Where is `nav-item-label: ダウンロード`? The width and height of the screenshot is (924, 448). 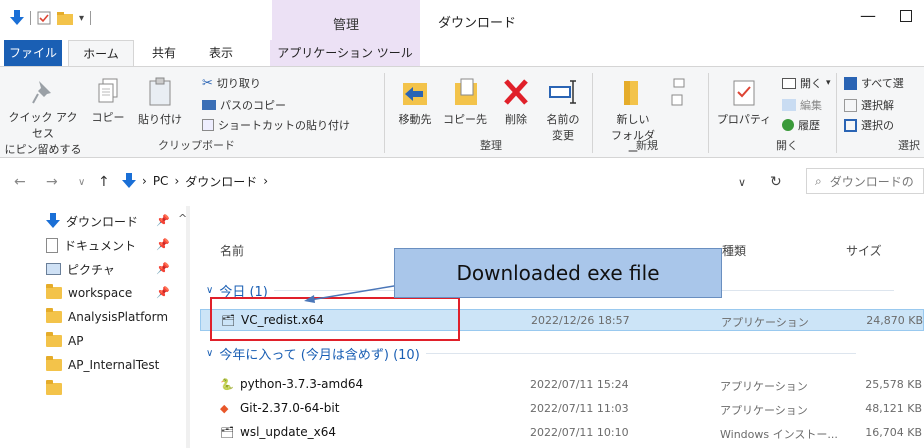
nav-item-label: ダウンロード is located at coordinates (102, 221).